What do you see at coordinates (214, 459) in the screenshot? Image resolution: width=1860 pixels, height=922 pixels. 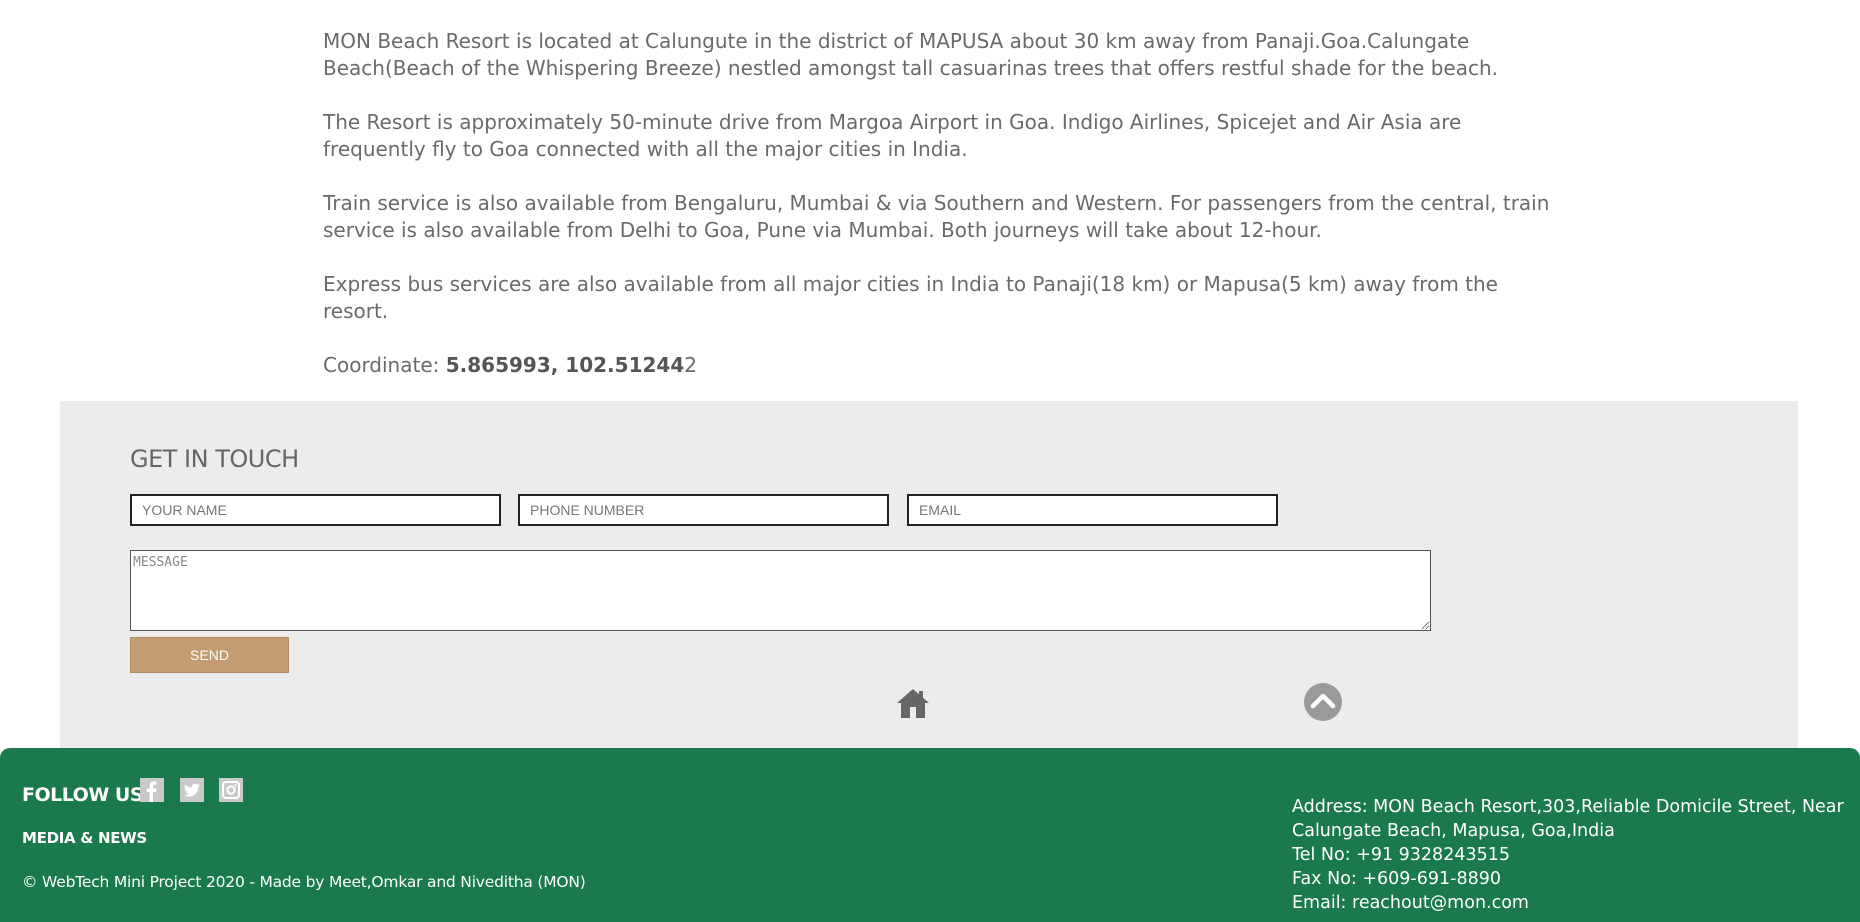 I see `contact-heading: GET IN TOUCH` at bounding box center [214, 459].